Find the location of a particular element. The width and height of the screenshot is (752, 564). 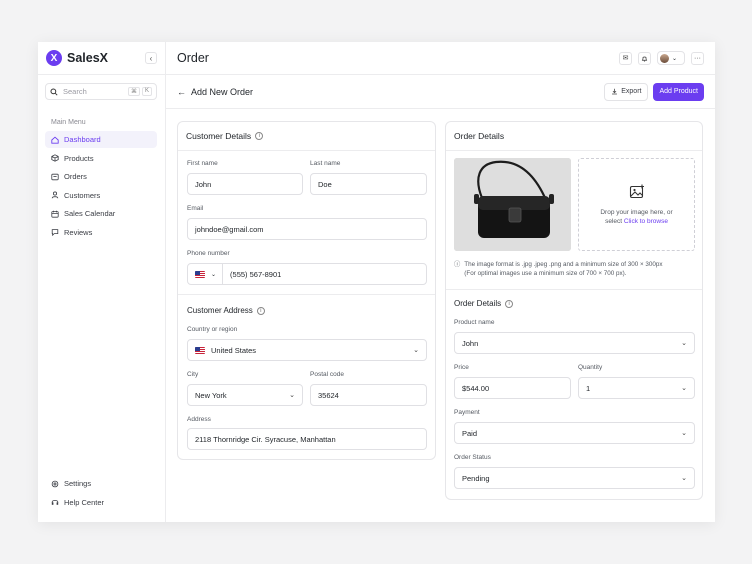

country-select: United States ⌄ is located at coordinates (307, 350).